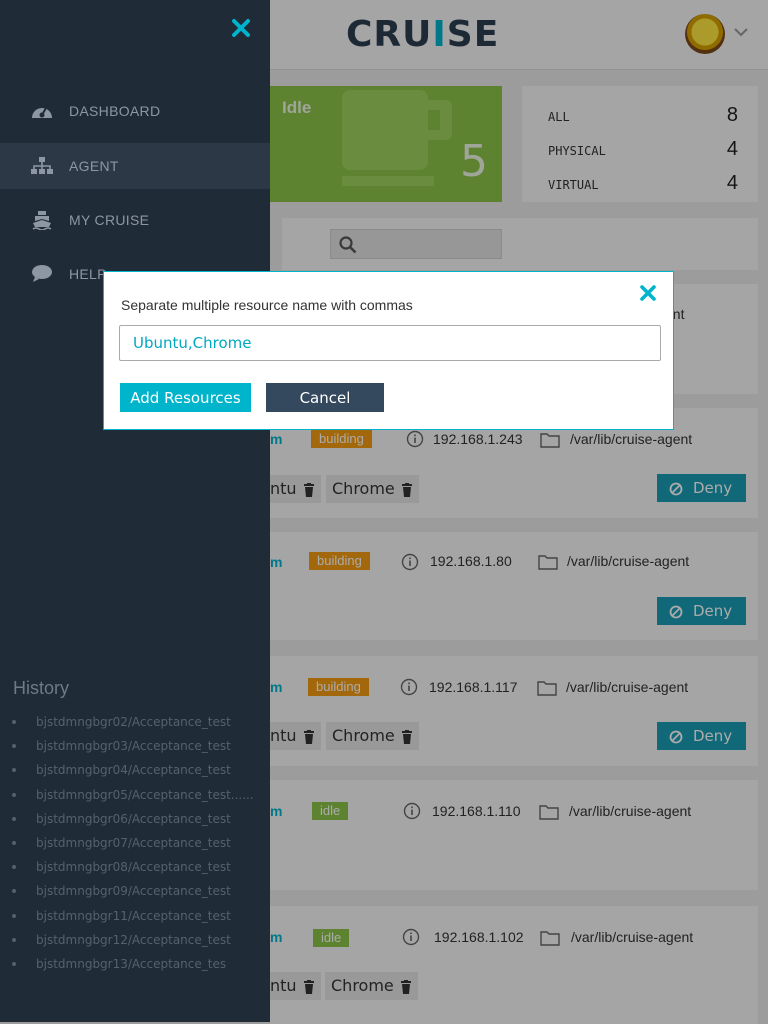 The height and width of the screenshot is (1024, 768). What do you see at coordinates (325, 397) in the screenshot?
I see `cancel-button: Cancel` at bounding box center [325, 397].